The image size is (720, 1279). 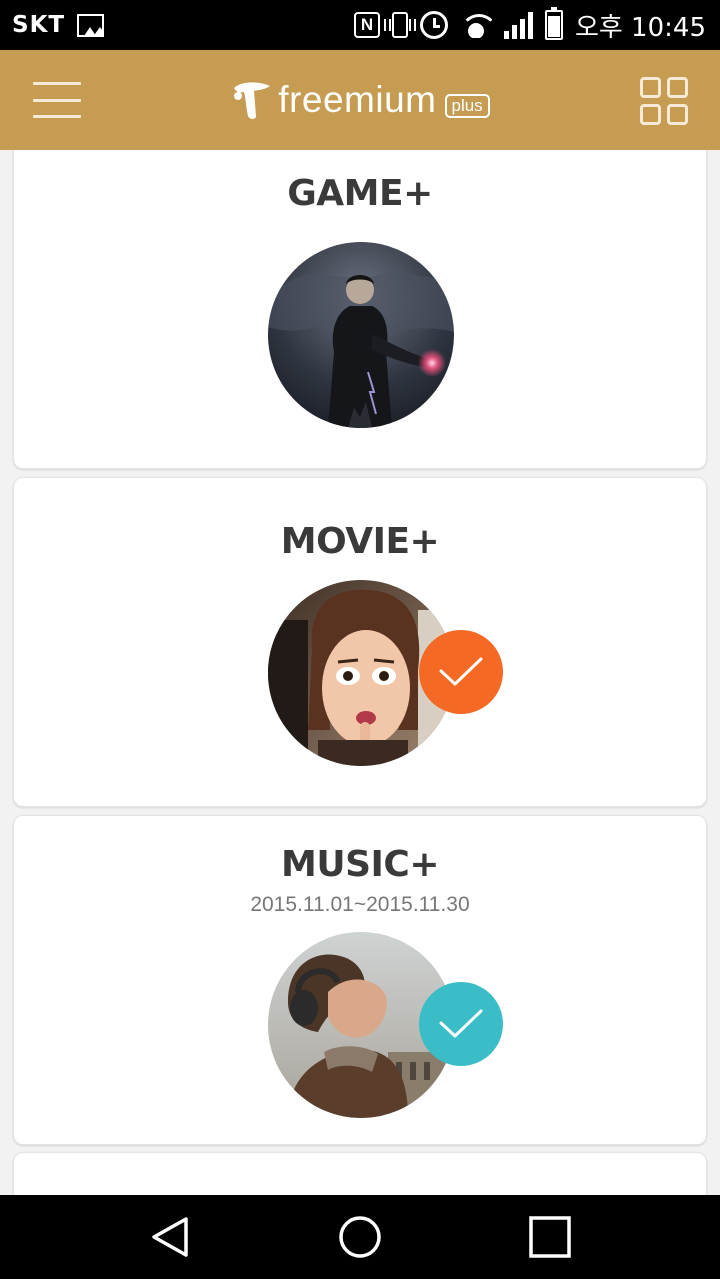 I want to click on game-thumbnail, so click(x=361, y=335).